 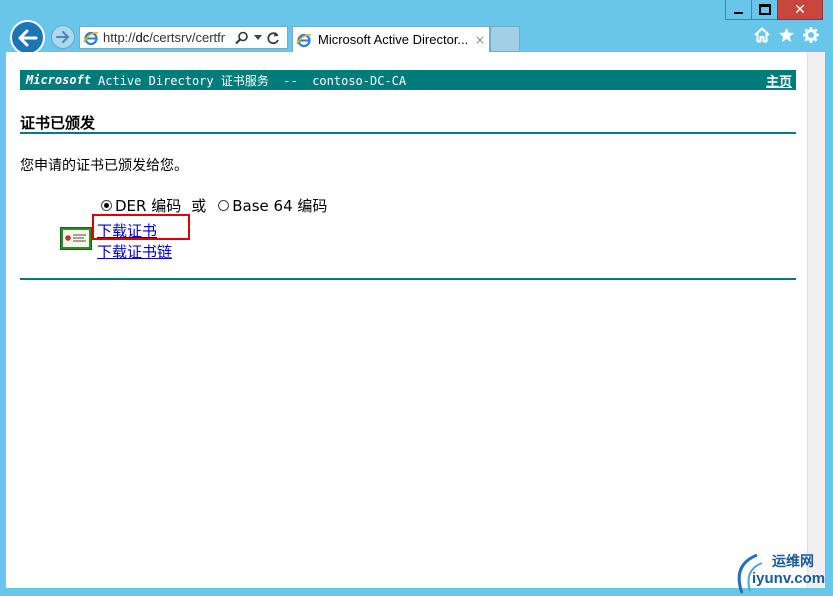 I want to click on minimize-button, so click(x=738, y=10).